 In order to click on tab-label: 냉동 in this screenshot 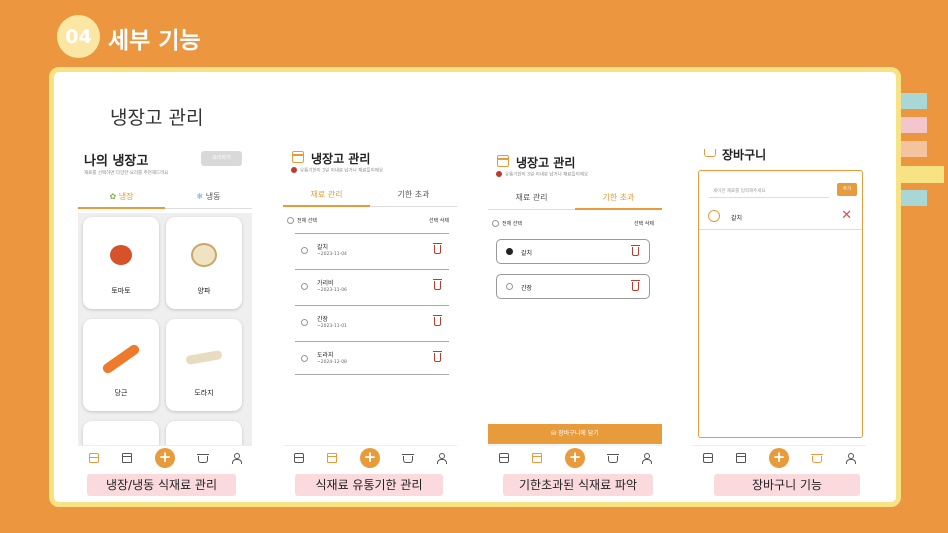, I will do `click(213, 196)`.